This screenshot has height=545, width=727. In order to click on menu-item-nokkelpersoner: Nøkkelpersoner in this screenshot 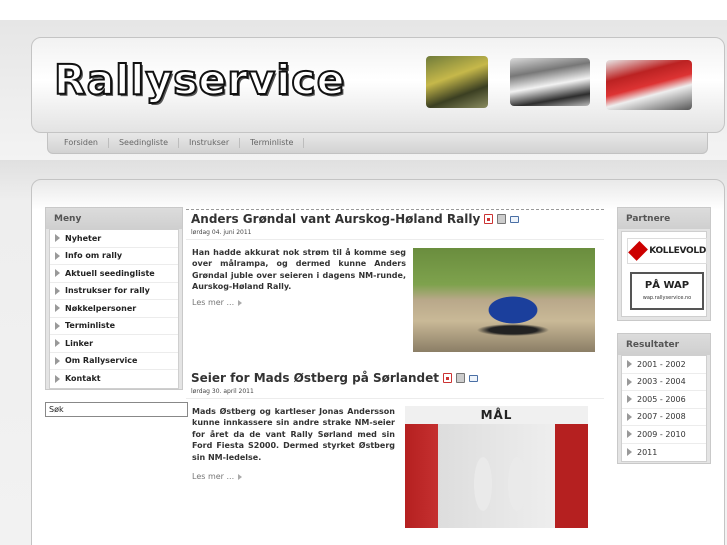, I will do `click(114, 309)`.